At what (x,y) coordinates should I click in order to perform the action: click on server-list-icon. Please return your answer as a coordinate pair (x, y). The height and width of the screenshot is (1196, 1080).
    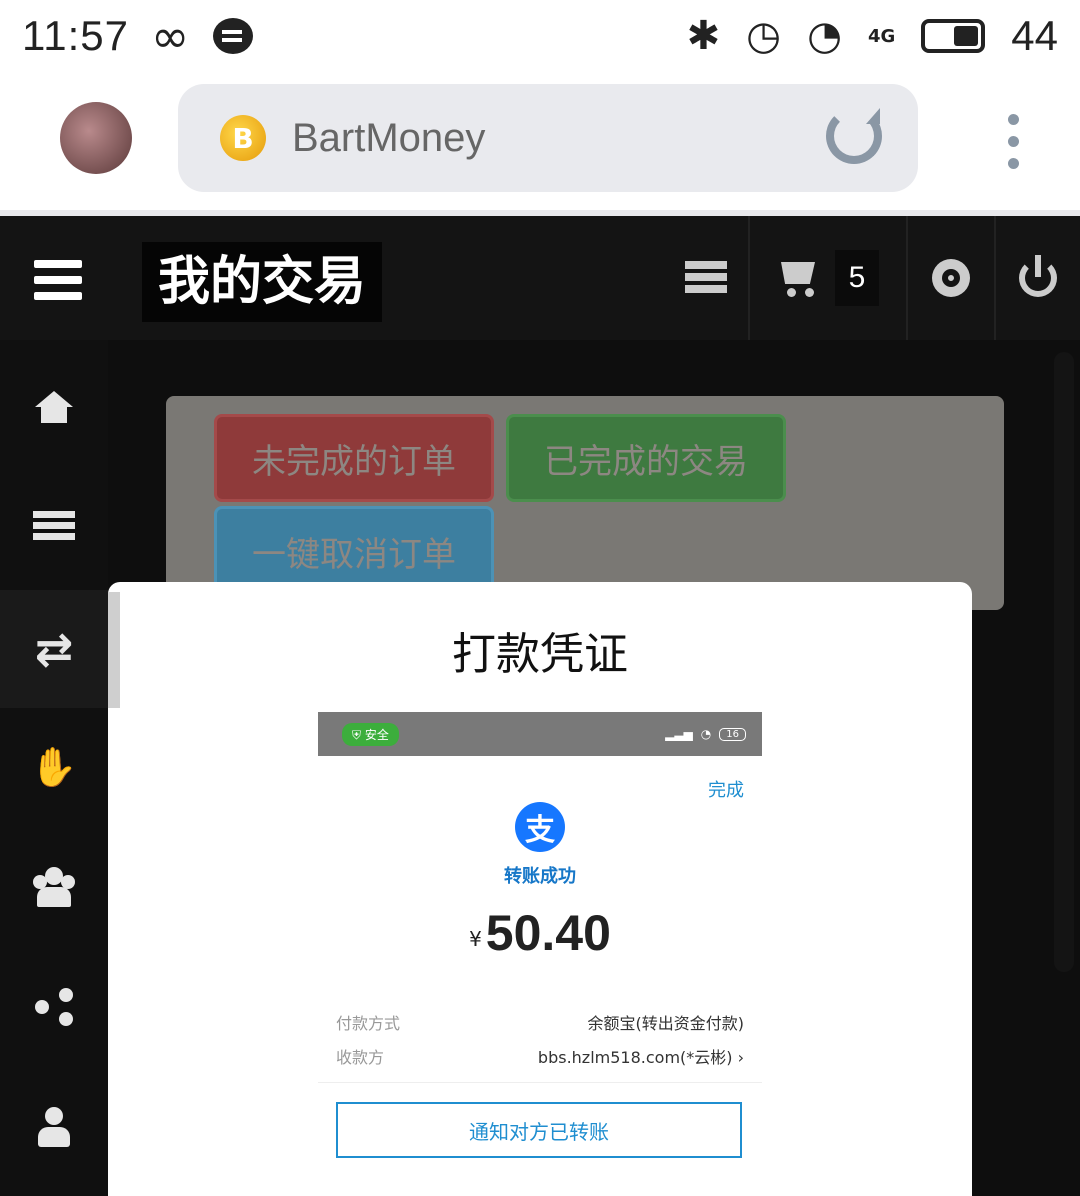
    Looking at the image, I should click on (706, 278).